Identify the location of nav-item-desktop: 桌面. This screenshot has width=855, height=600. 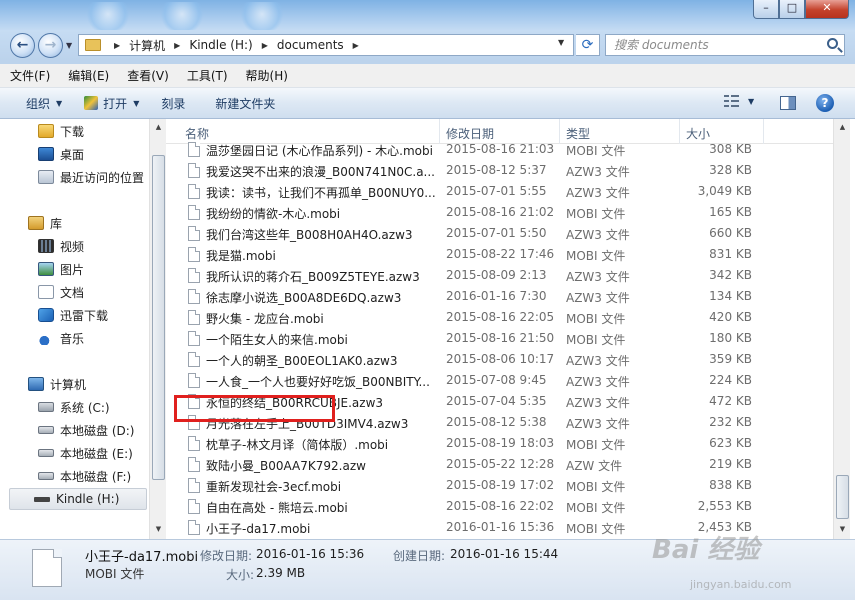
(61, 154).